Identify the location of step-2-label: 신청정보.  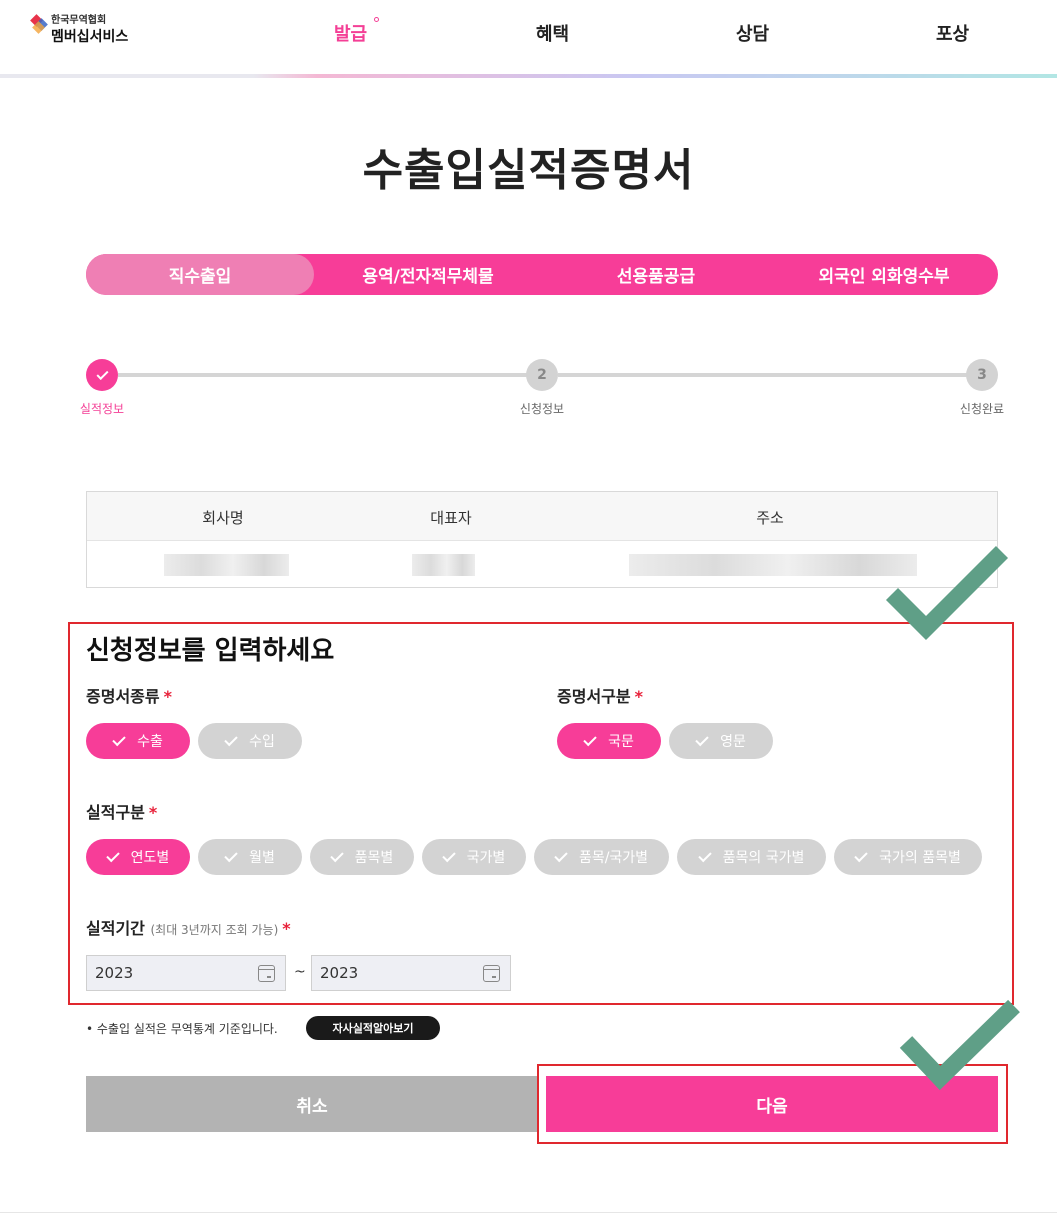
(542, 409).